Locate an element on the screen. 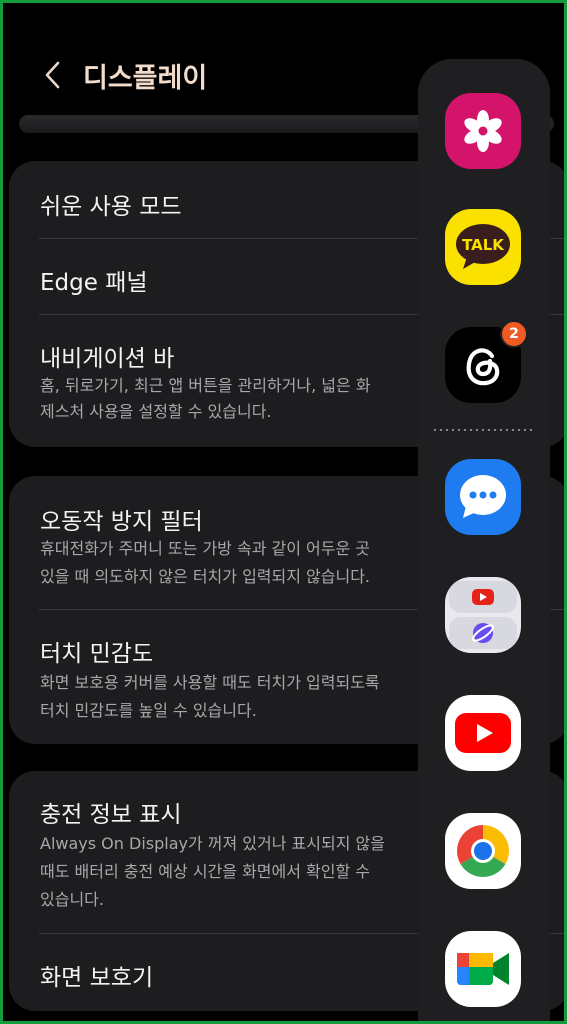 Image resolution: width=567 pixels, height=1024 pixels. setting-description: Always On Display가 꺼져 있거나 표시되지 않을 is located at coordinates (212, 843).